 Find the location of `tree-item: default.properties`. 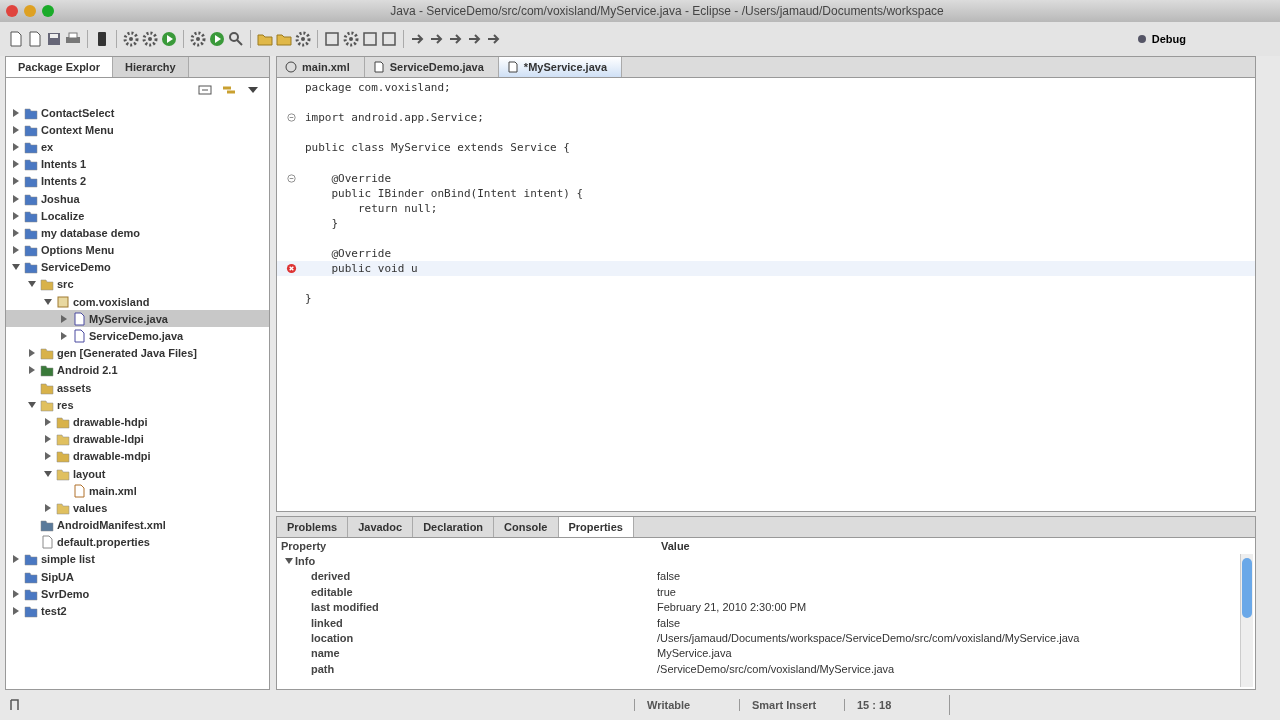

tree-item: default.properties is located at coordinates (137, 542).